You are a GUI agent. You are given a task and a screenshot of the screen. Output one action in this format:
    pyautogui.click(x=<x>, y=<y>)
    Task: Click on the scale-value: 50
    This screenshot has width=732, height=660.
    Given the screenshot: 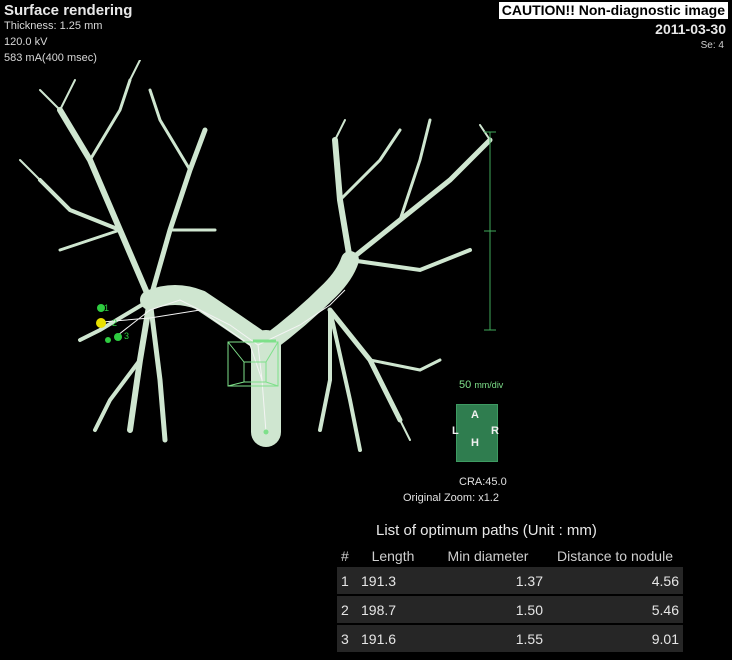 What is the action you would take?
    pyautogui.click(x=465, y=385)
    